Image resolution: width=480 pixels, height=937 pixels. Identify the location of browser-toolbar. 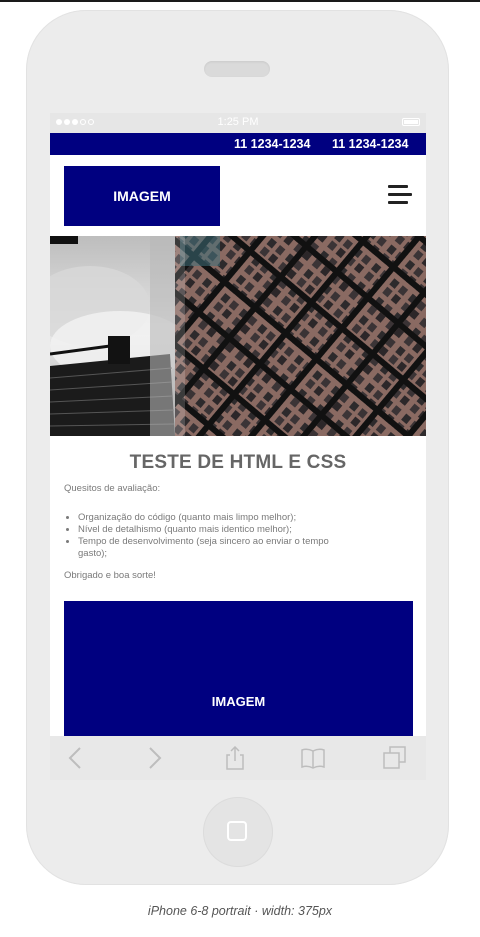
(238, 758).